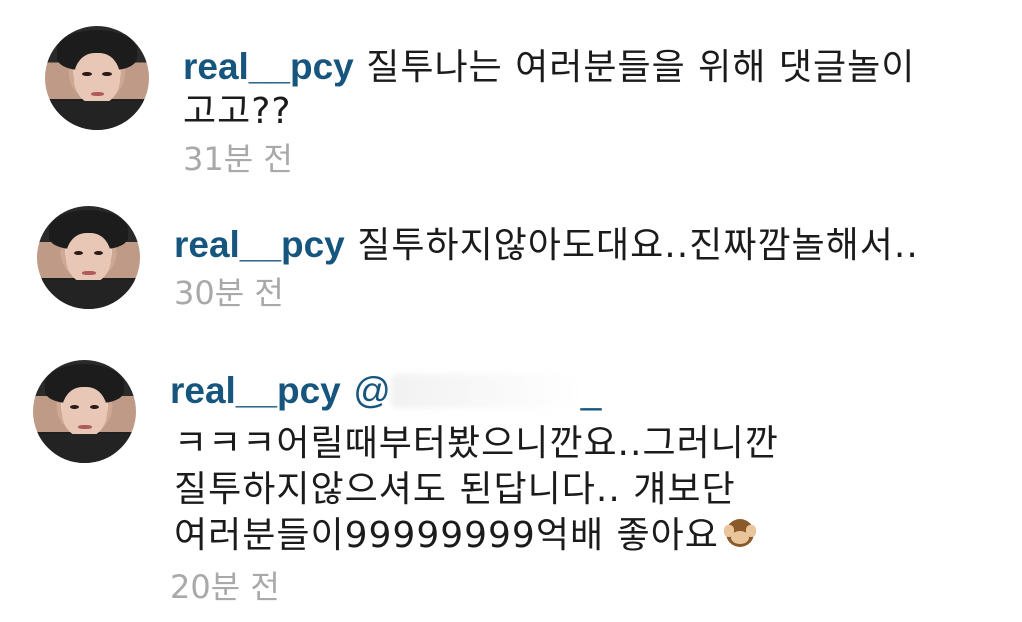  I want to click on comment-timestamp: 31분 전, so click(238, 159).